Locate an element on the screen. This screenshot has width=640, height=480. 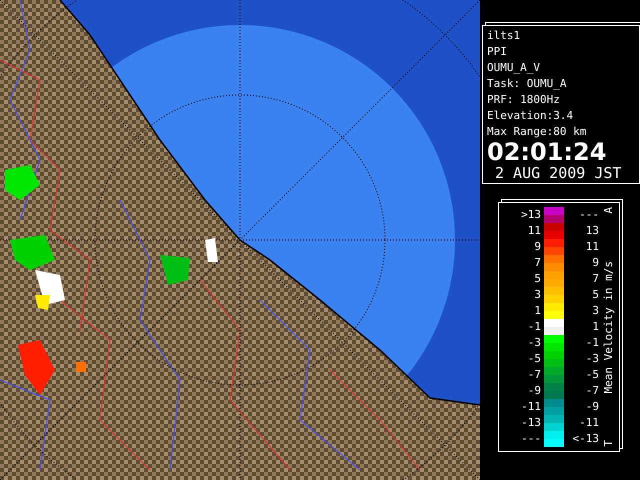
legend-title: Mean Velocity in m/s is located at coordinates (608, 327).